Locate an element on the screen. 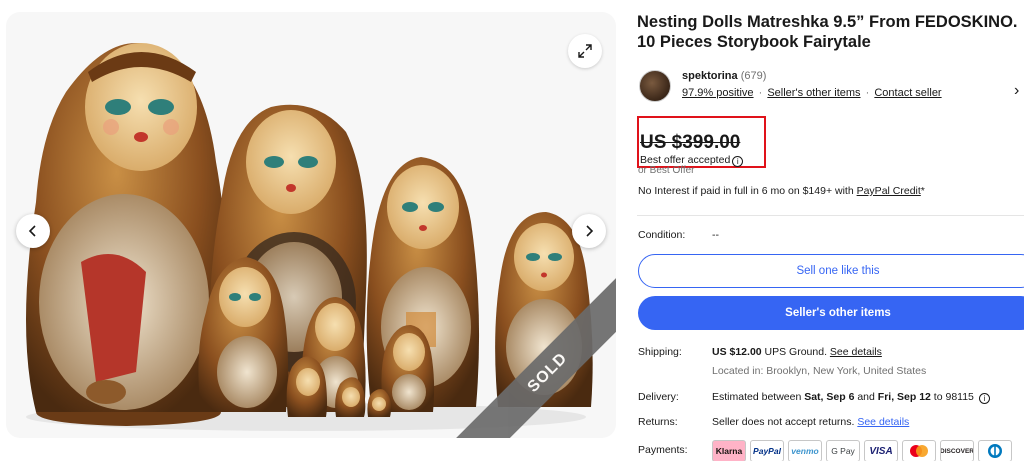 The width and height of the screenshot is (1024, 461). seller-avatar is located at coordinates (655, 86).